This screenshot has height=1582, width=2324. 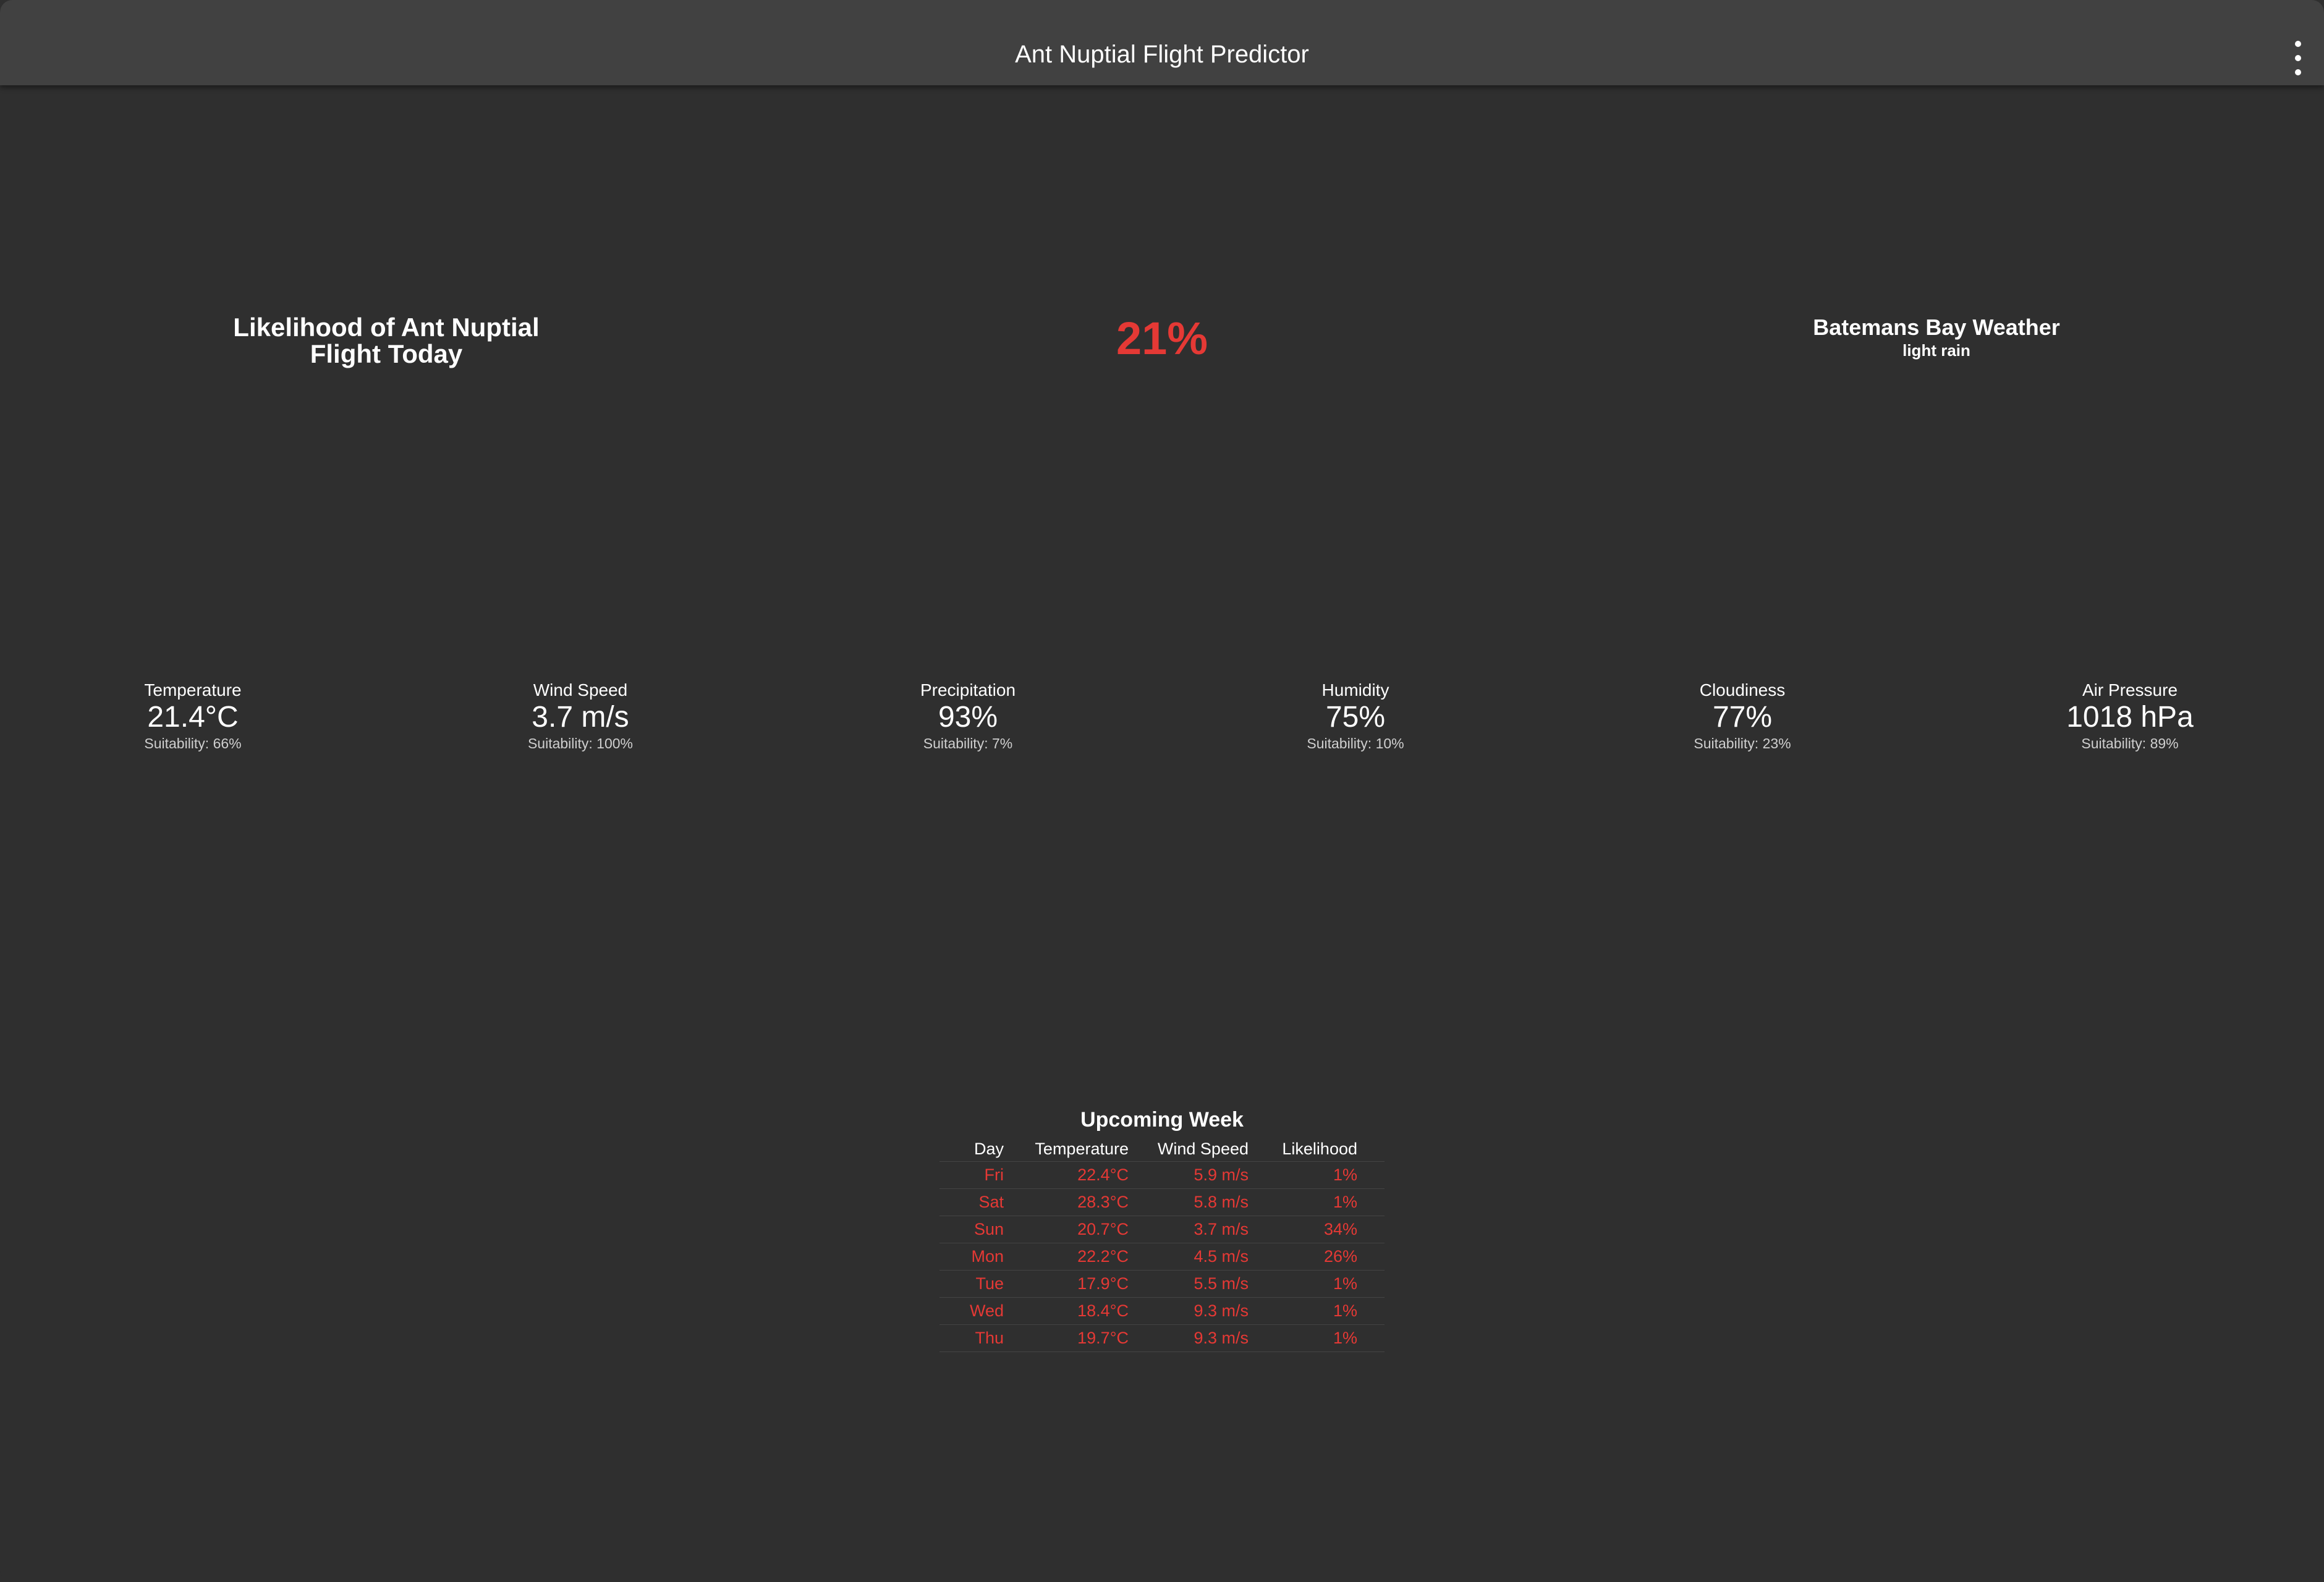 I want to click on metric-label: Humidity, so click(x=1355, y=690).